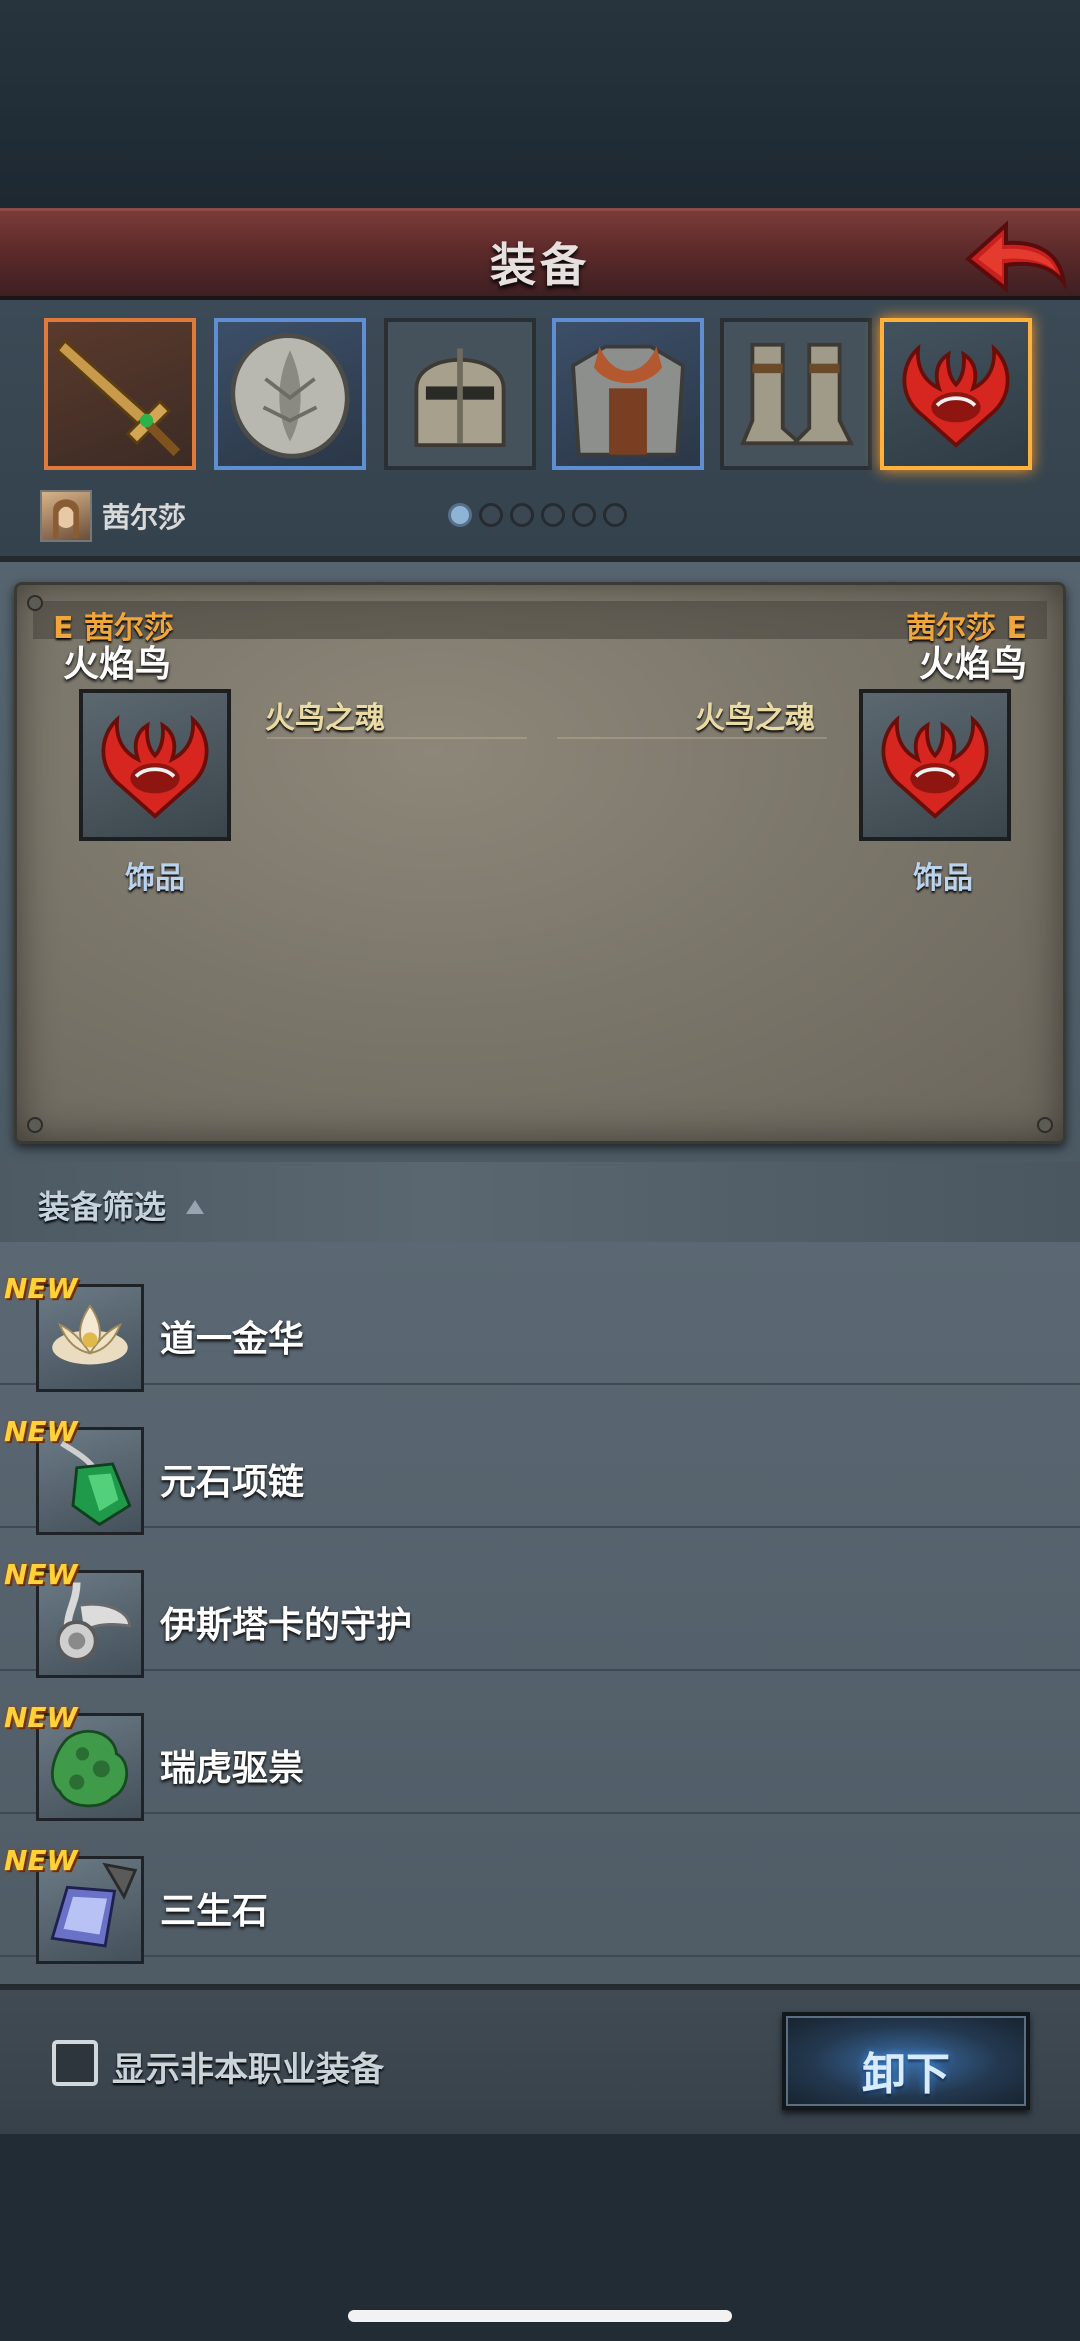 This screenshot has width=1080, height=2341. What do you see at coordinates (248, 2070) in the screenshot?
I see `checkbox-label: 显示非本职业装备` at bounding box center [248, 2070].